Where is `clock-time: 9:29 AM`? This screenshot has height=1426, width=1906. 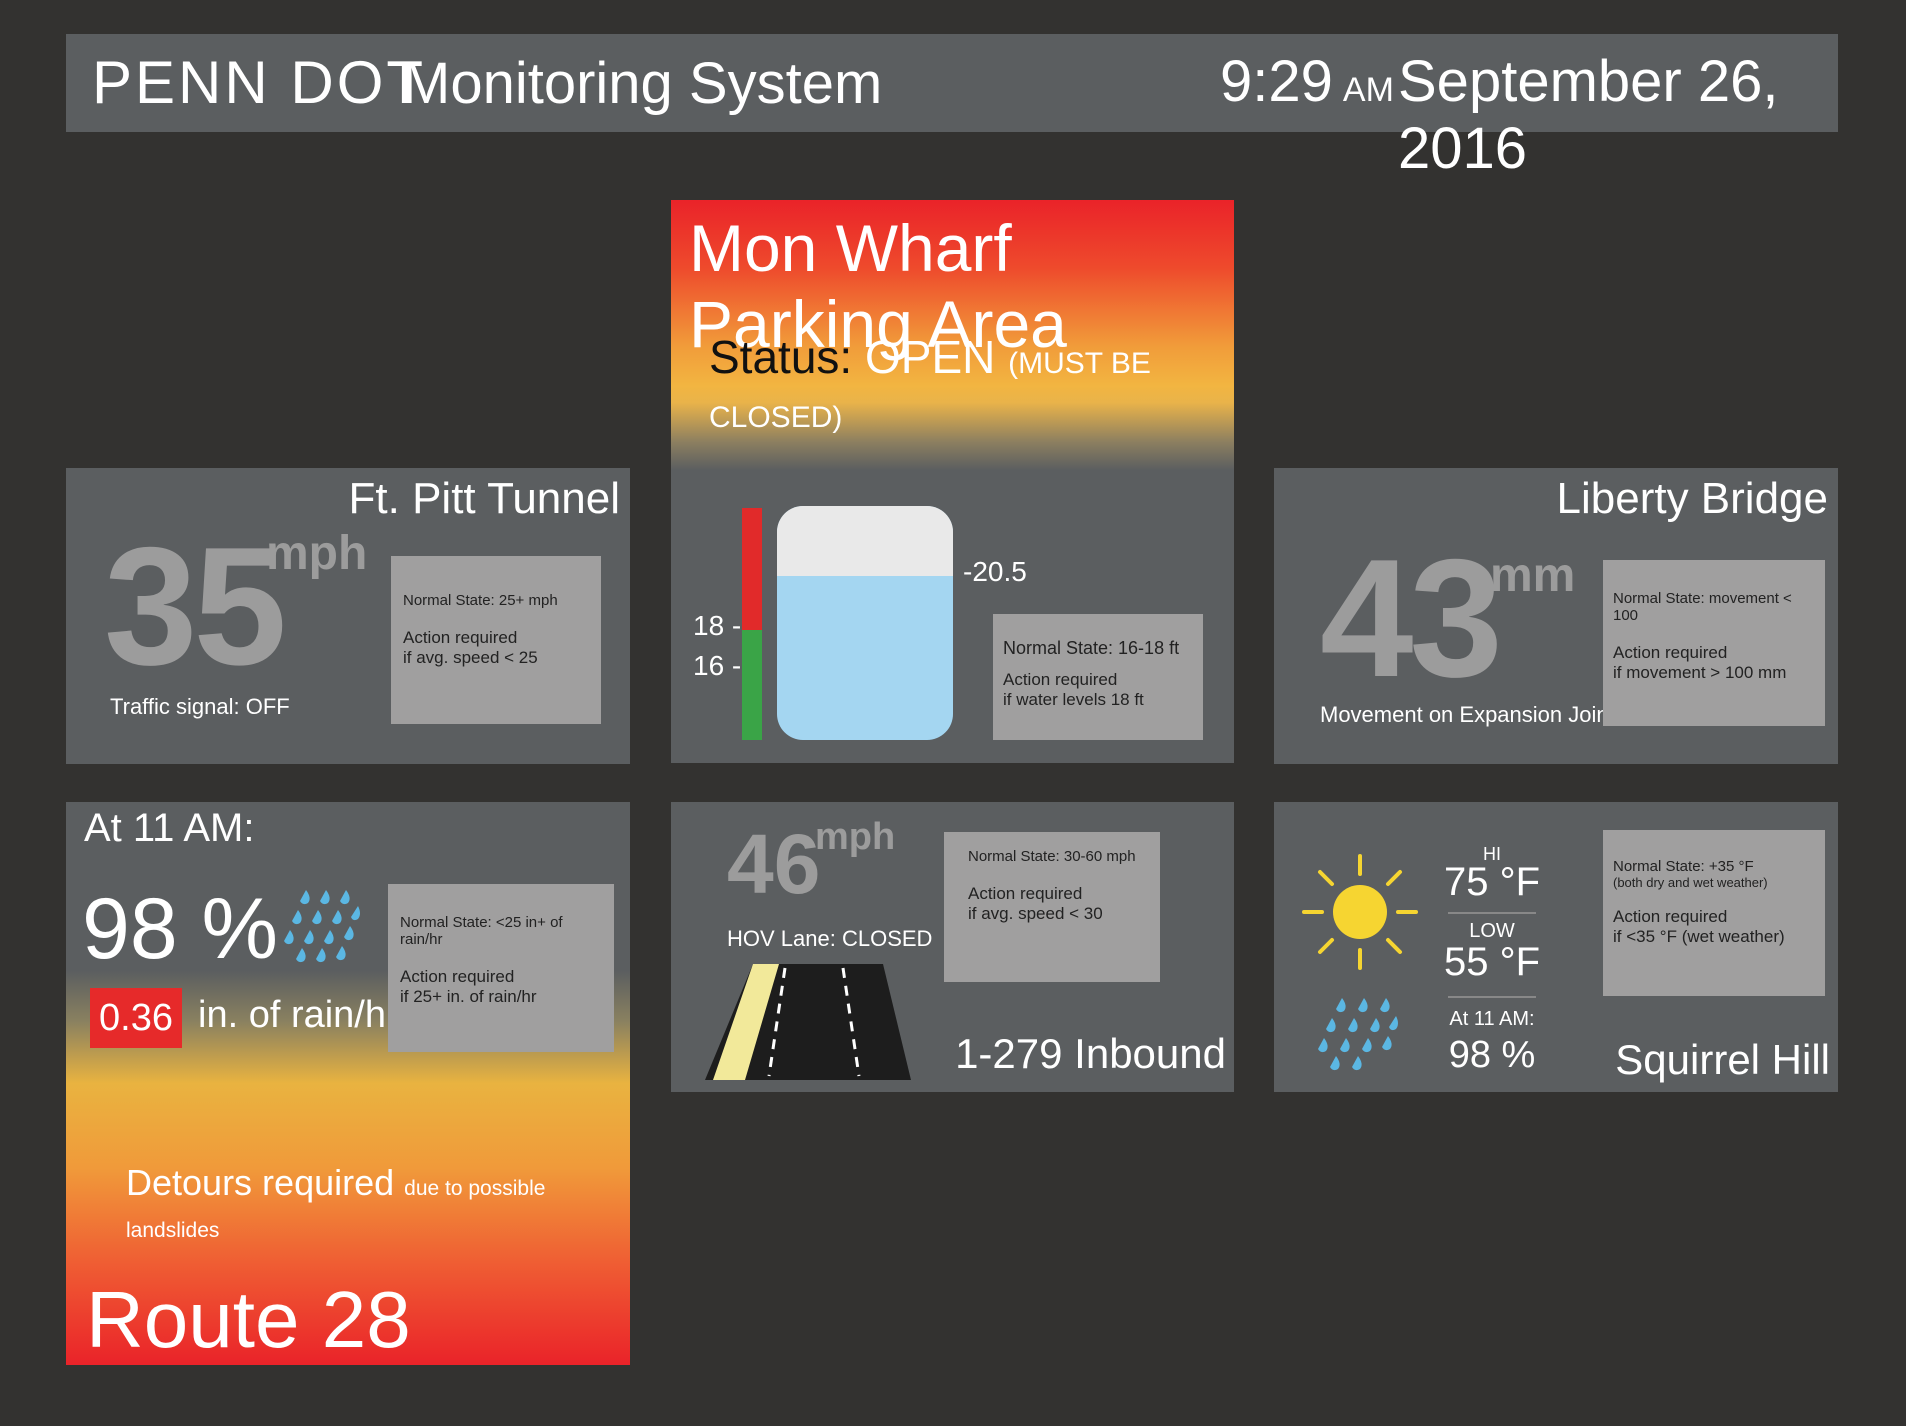 clock-time: 9:29 AM is located at coordinates (1307, 81).